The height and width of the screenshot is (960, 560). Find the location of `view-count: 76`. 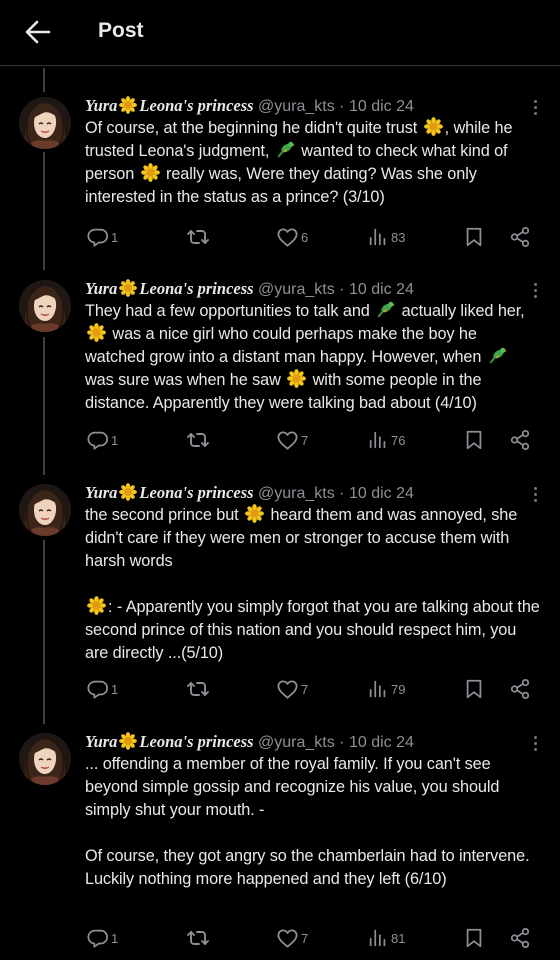

view-count: 76 is located at coordinates (398, 440).